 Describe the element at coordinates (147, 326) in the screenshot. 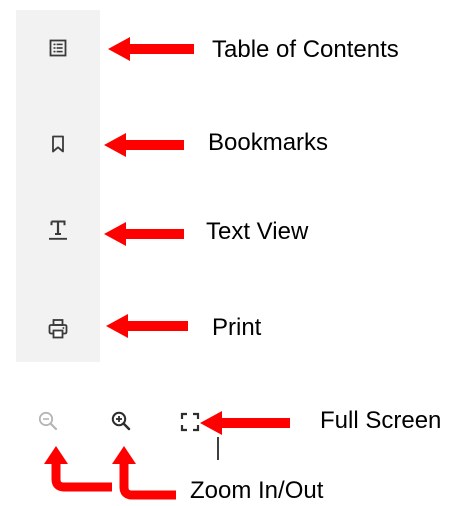

I see `arrow-print` at that location.